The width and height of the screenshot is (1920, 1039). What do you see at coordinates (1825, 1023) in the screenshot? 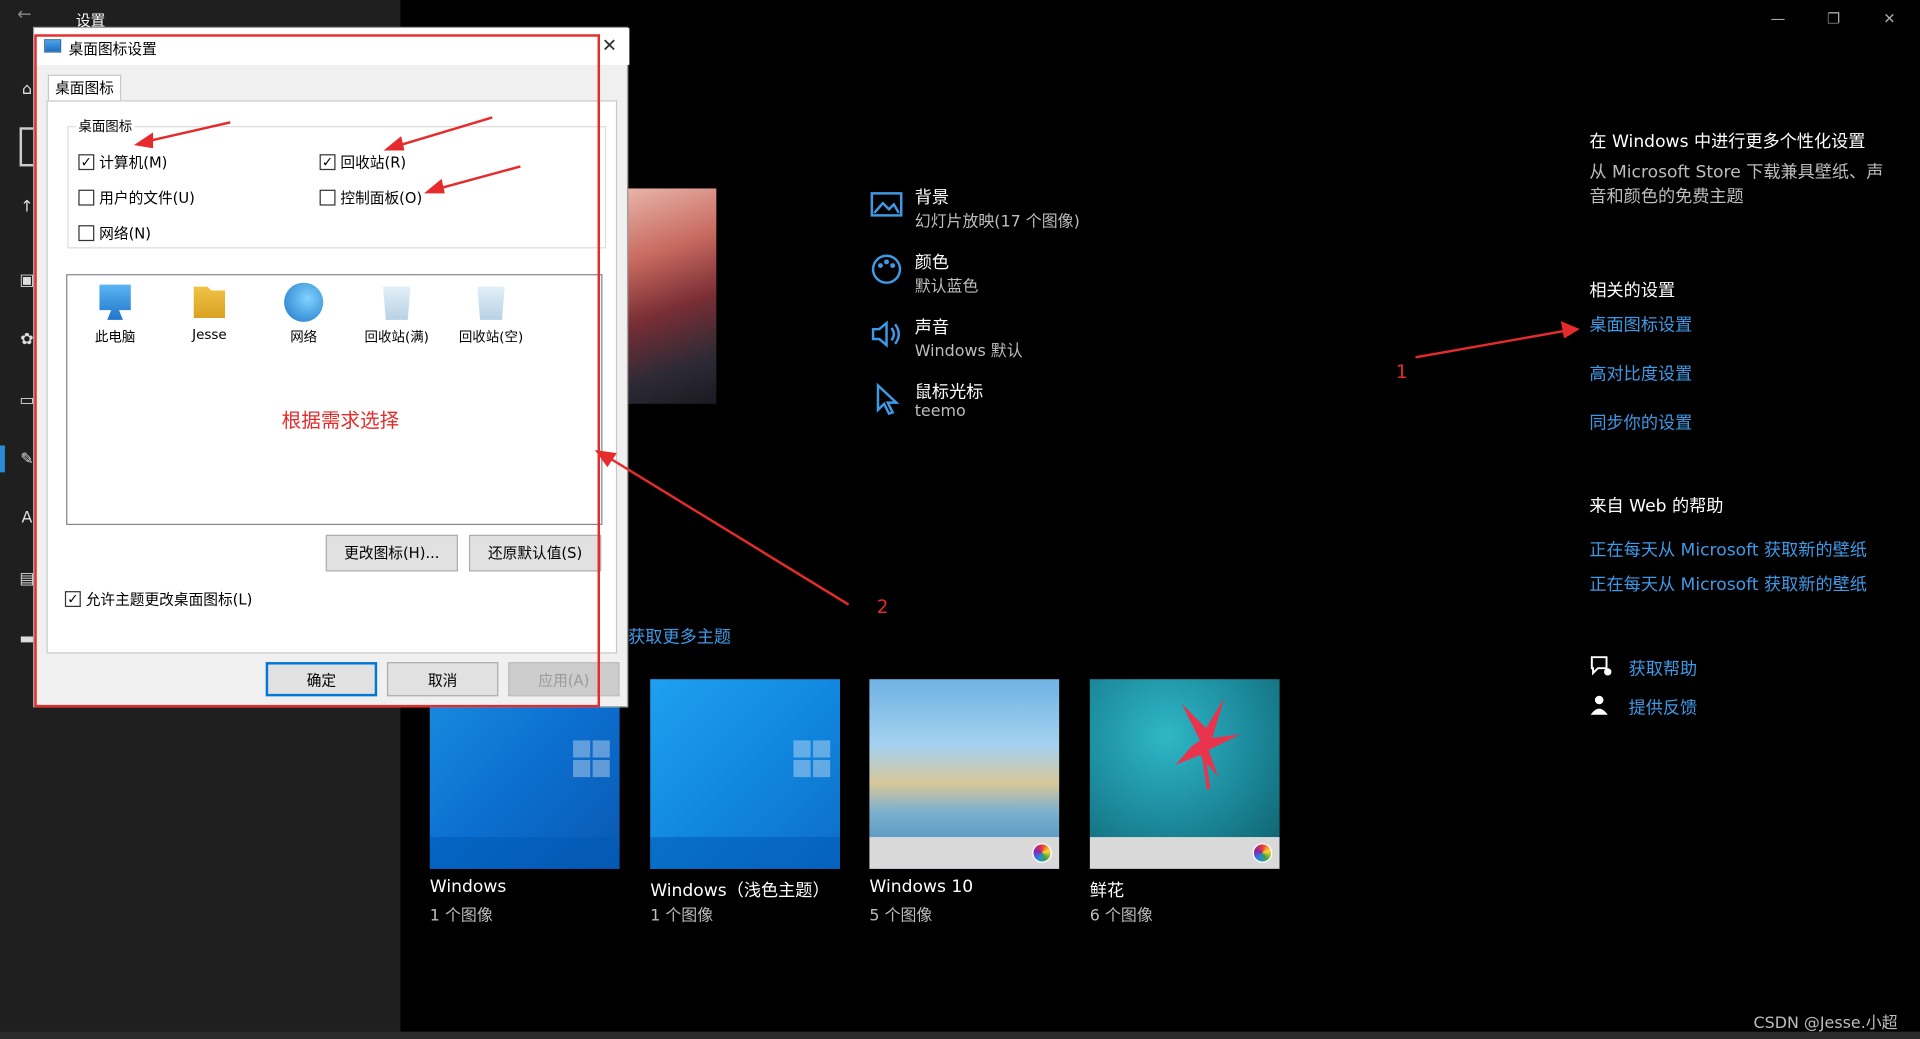
I see `watermark: CSDN @Jesse.小超` at bounding box center [1825, 1023].